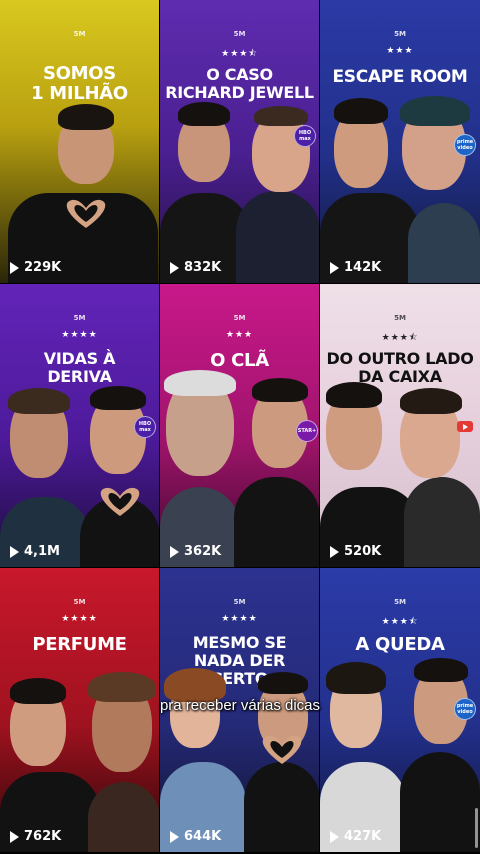 The height and width of the screenshot is (854, 480). I want to click on prime-video-badge: prime video, so click(465, 145).